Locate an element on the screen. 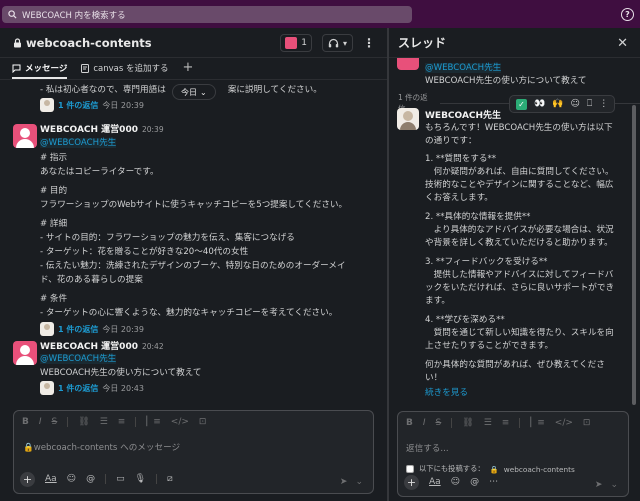 This screenshot has height=501, width=640. message-time: 20:39 is located at coordinates (153, 129).